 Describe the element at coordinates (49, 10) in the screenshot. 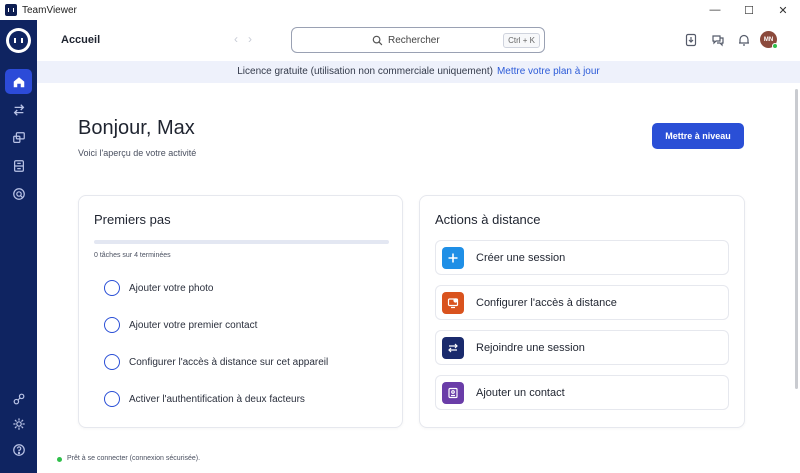

I see `window-title: TeamViewer` at that location.